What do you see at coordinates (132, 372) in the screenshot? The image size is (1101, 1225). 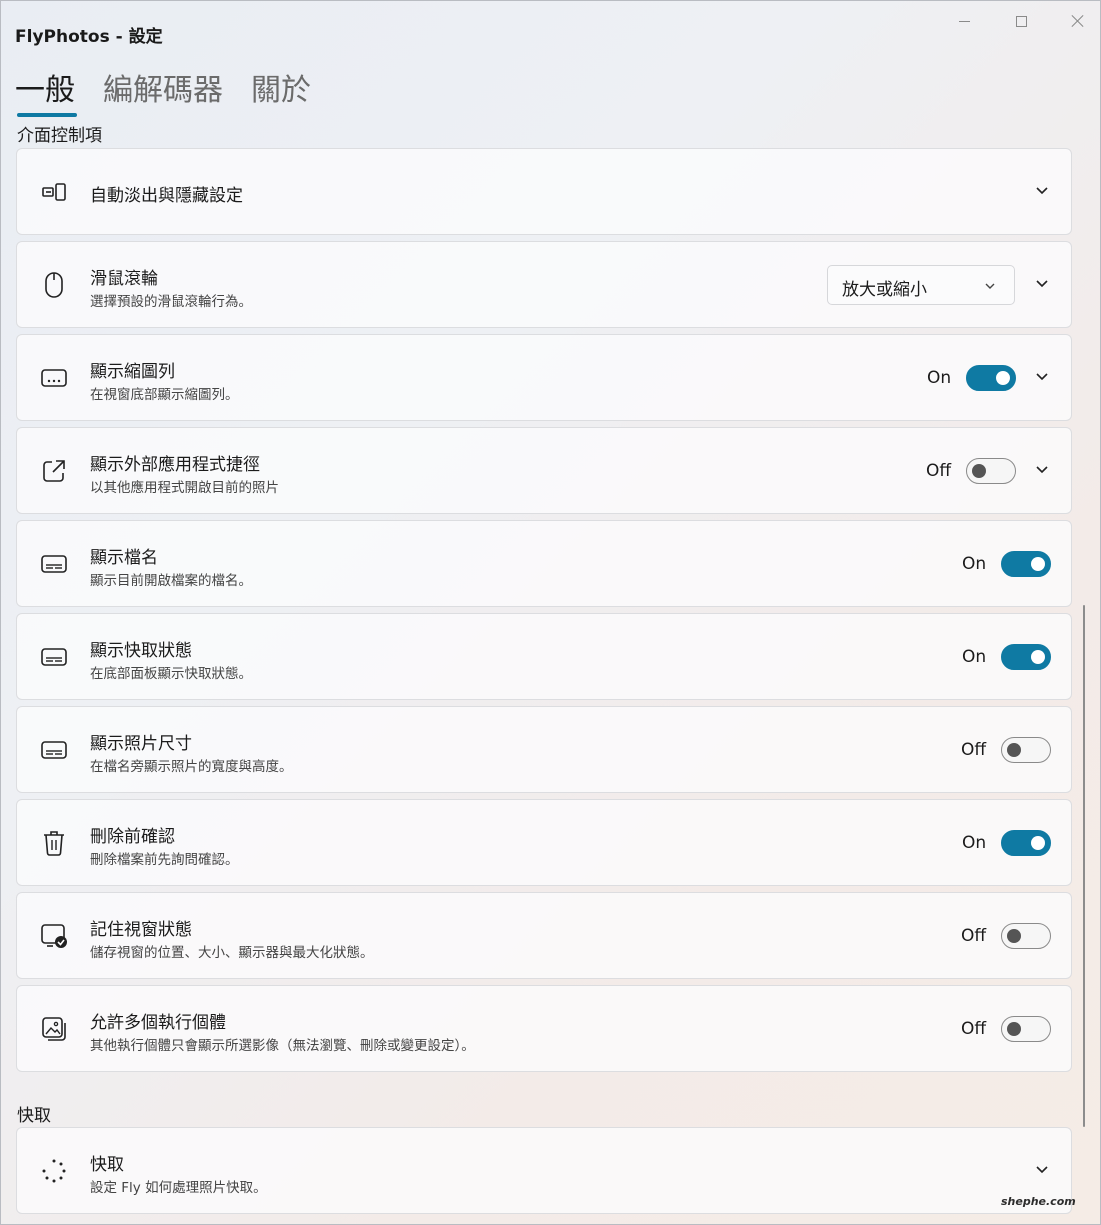 I see `setting-title: 顯示縮圖列` at bounding box center [132, 372].